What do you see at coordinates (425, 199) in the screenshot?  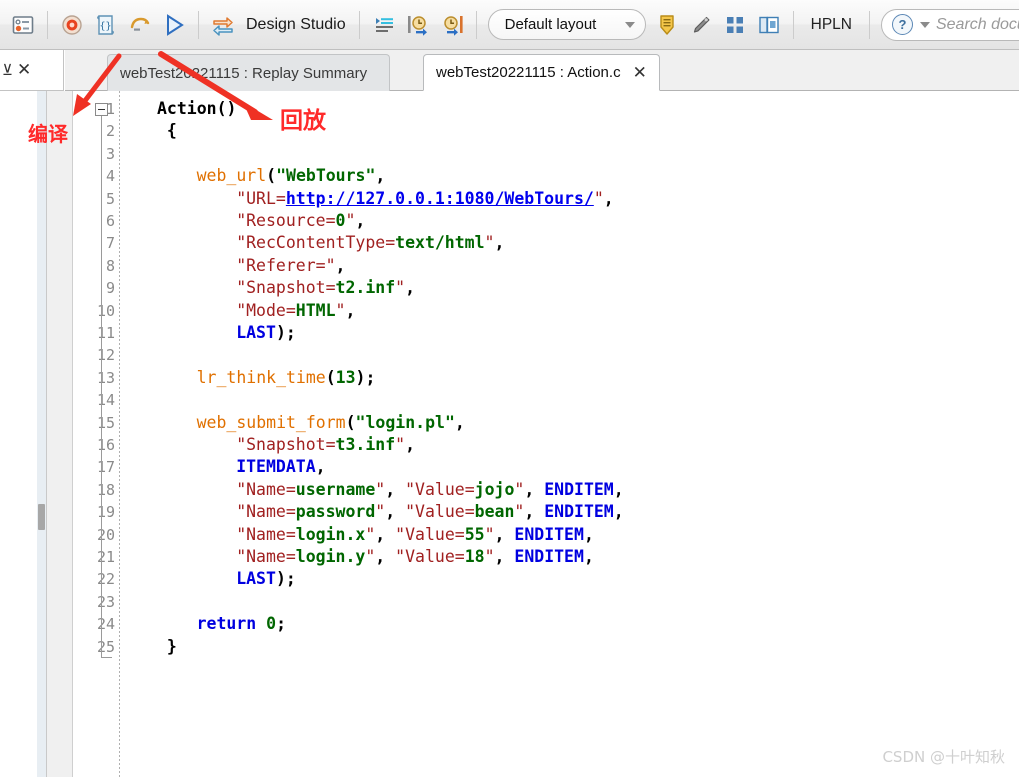 I see `code-line: "URL=http://127.0.0.1:1080/WebTours/",` at bounding box center [425, 199].